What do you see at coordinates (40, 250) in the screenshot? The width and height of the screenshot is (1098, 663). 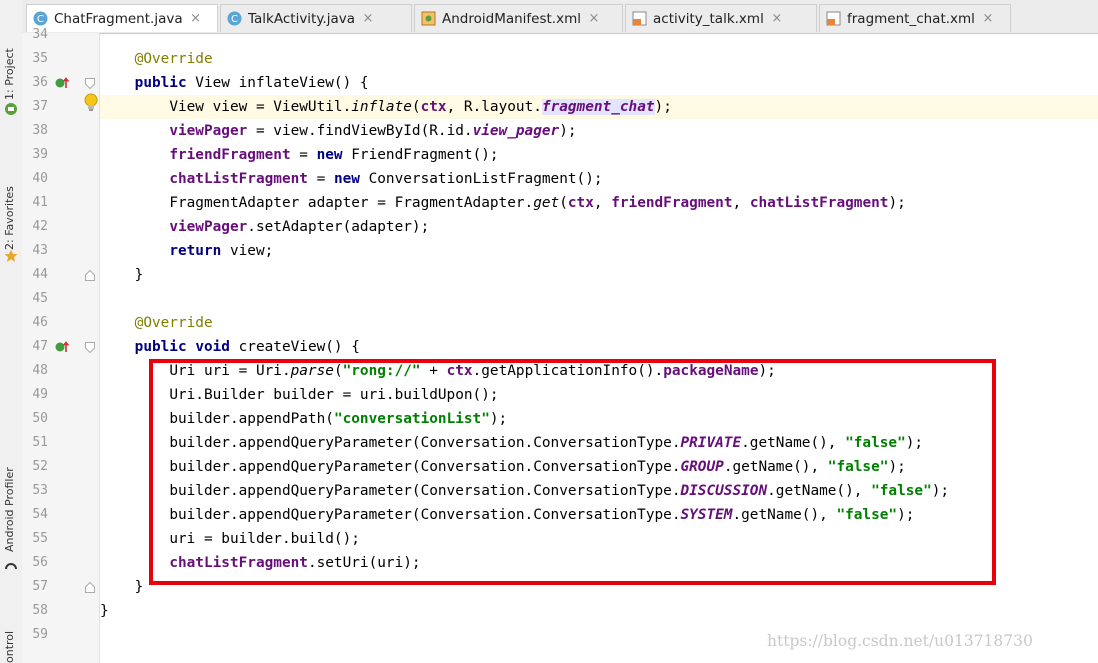 I see `line-number: 43` at bounding box center [40, 250].